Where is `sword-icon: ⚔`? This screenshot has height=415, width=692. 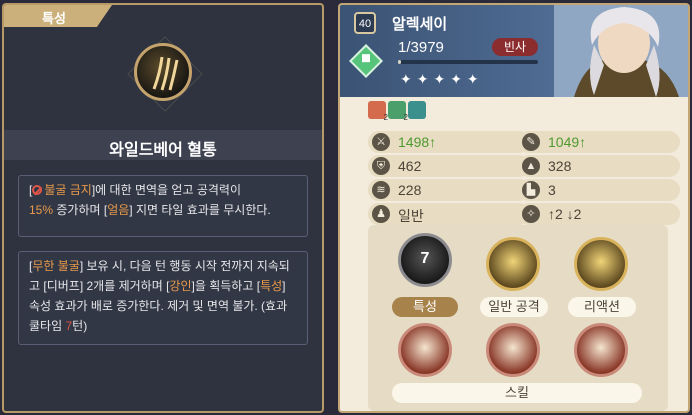
sword-icon: ⚔ is located at coordinates (381, 142).